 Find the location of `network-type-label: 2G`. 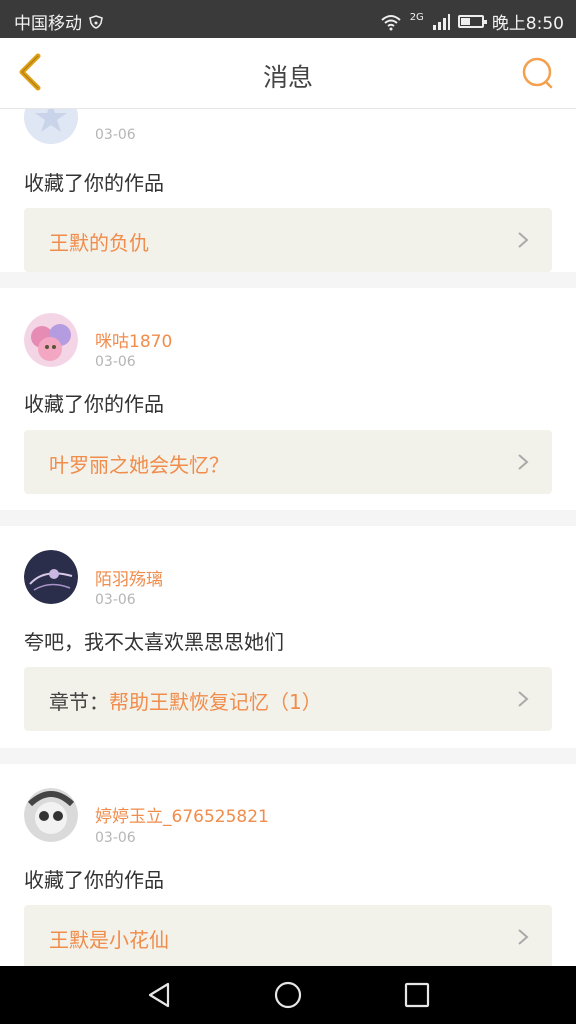

network-type-label: 2G is located at coordinates (416, 17).